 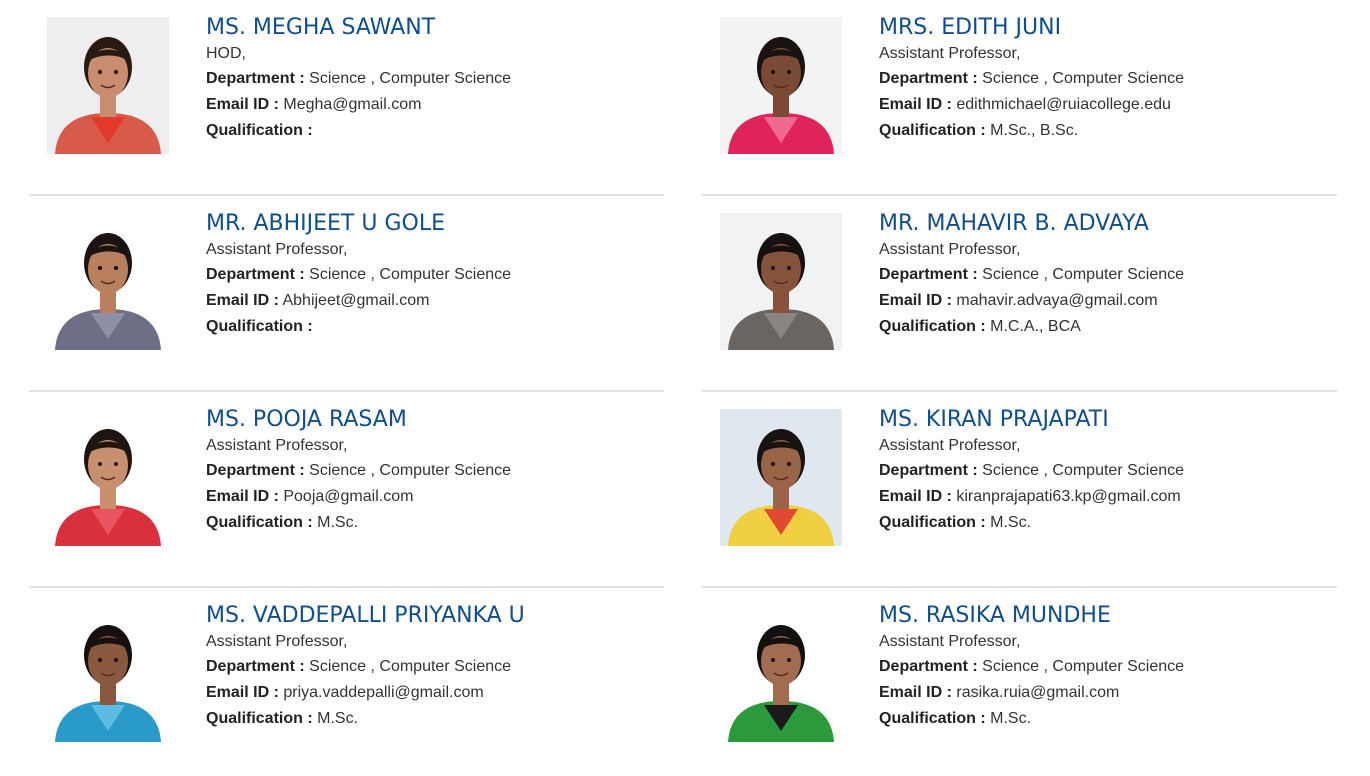 I want to click on faculty-email: Email ID : mahavir.advaya@gmail.com, so click(x=1099, y=301).